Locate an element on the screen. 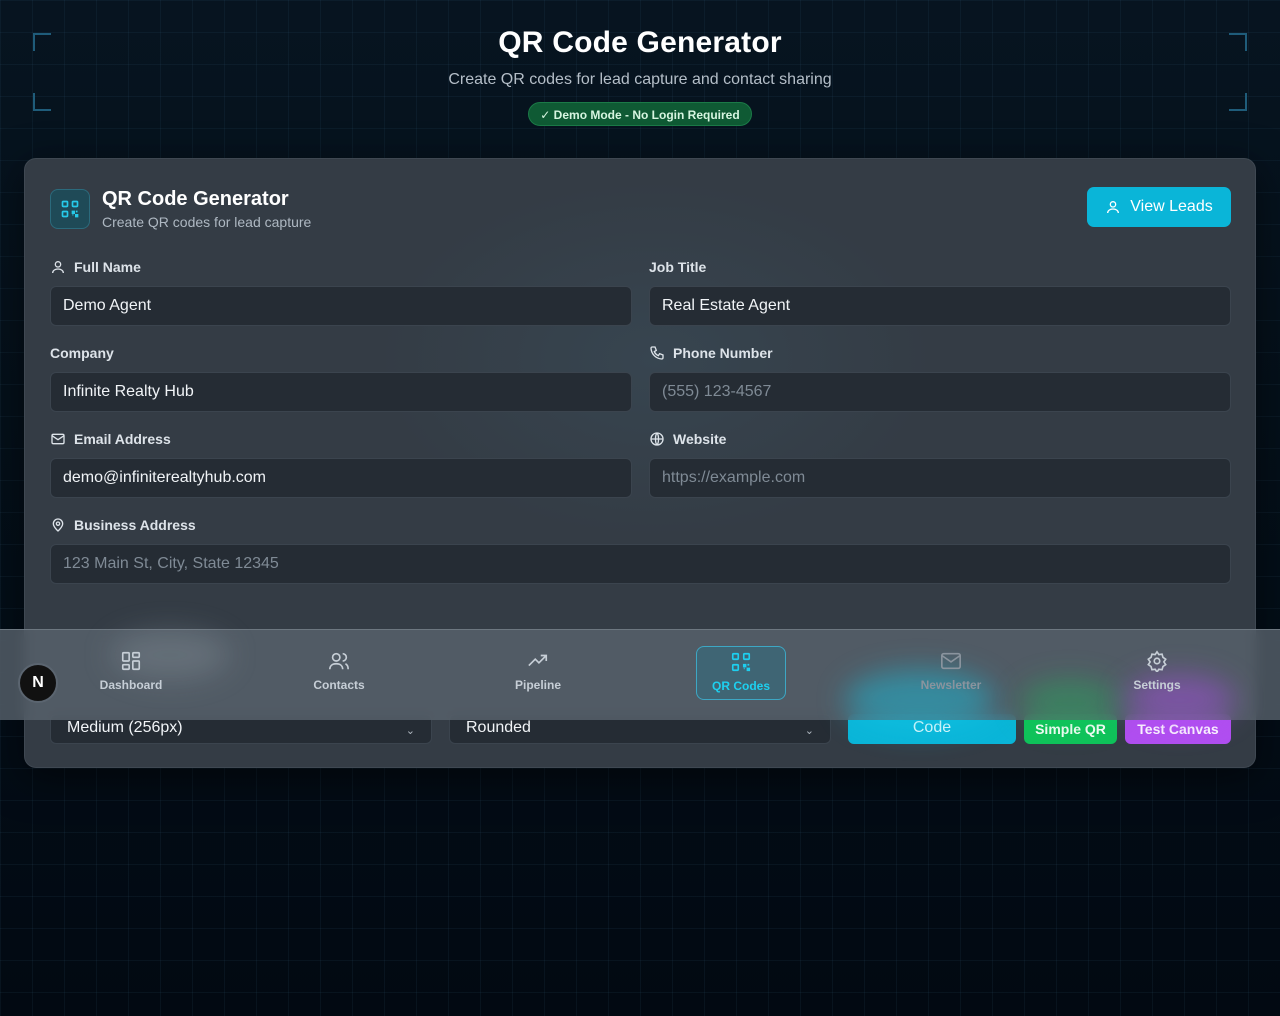 The height and width of the screenshot is (1016, 1280). view-leads-label: View Leads is located at coordinates (1171, 206).